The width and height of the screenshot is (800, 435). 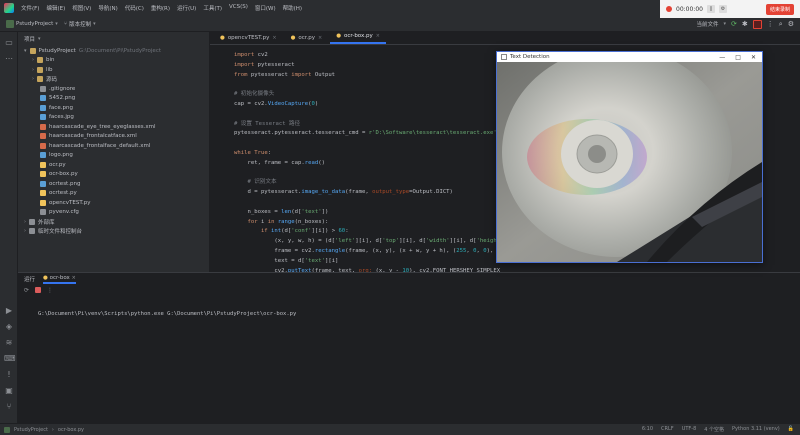 What do you see at coordinates (113, 89) in the screenshot?
I see `tree-item: .gitignore` at bounding box center [113, 89].